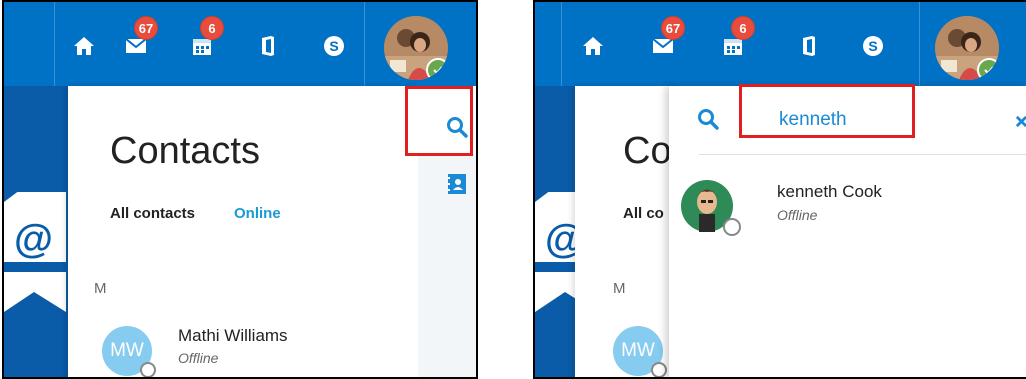 Image resolution: width=1026 pixels, height=379 pixels. Describe the element at coordinates (152, 213) in the screenshot. I see `tab-all-contacts: All contacts` at that location.